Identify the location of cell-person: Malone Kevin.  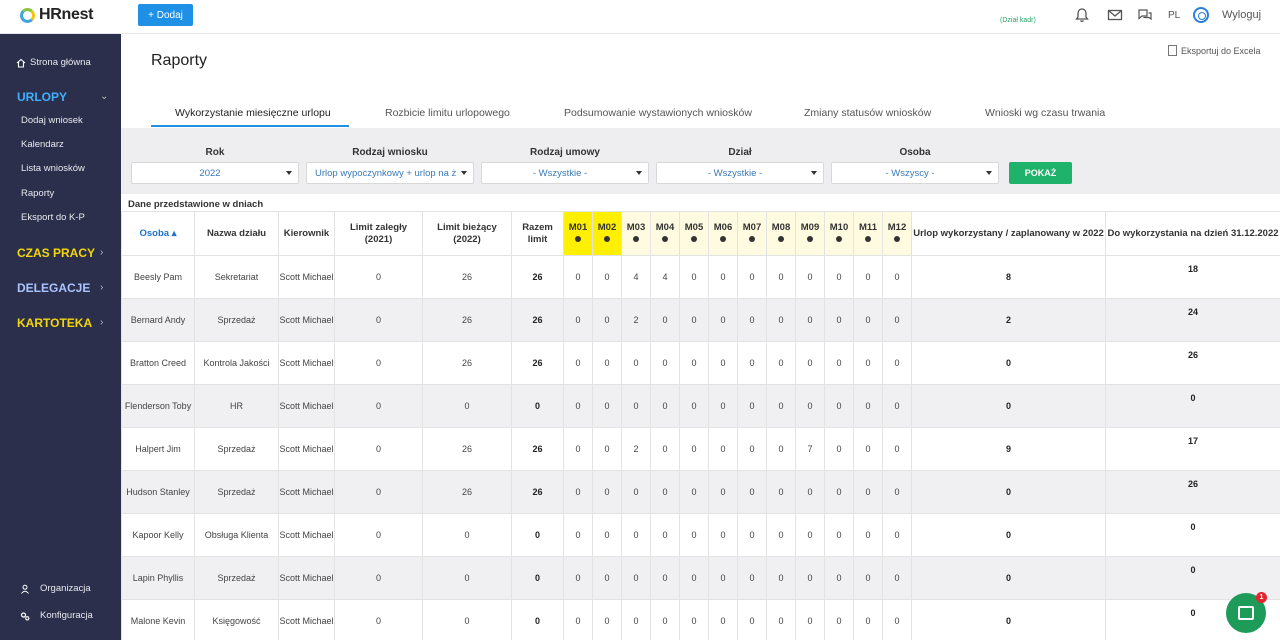
(158, 619).